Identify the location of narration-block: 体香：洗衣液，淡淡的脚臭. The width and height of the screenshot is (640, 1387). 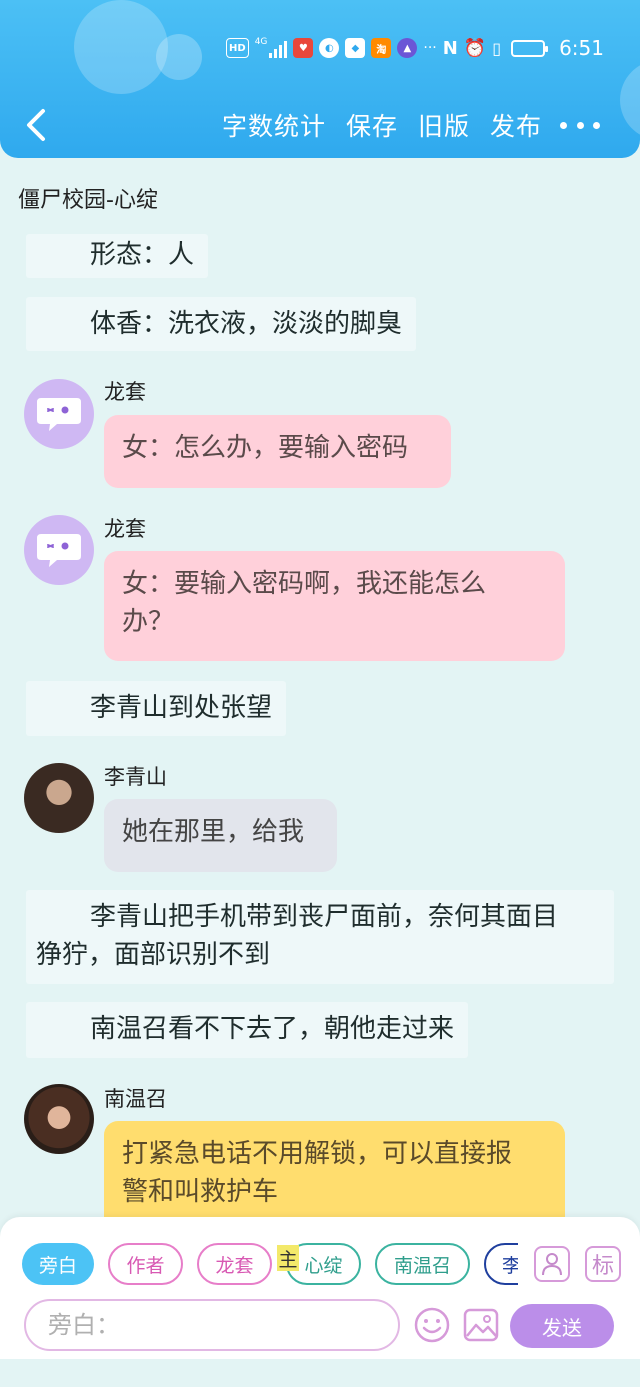
(221, 324).